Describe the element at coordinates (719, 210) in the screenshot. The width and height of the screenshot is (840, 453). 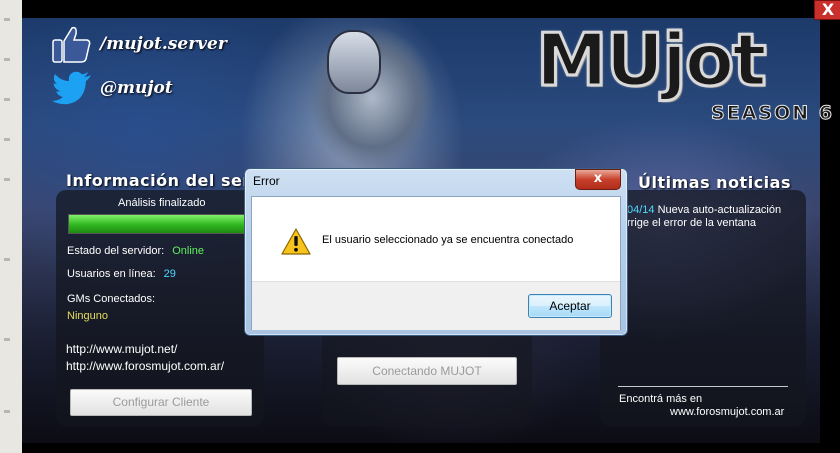
I see `news-item-line1: Nueva auto-actualización` at that location.